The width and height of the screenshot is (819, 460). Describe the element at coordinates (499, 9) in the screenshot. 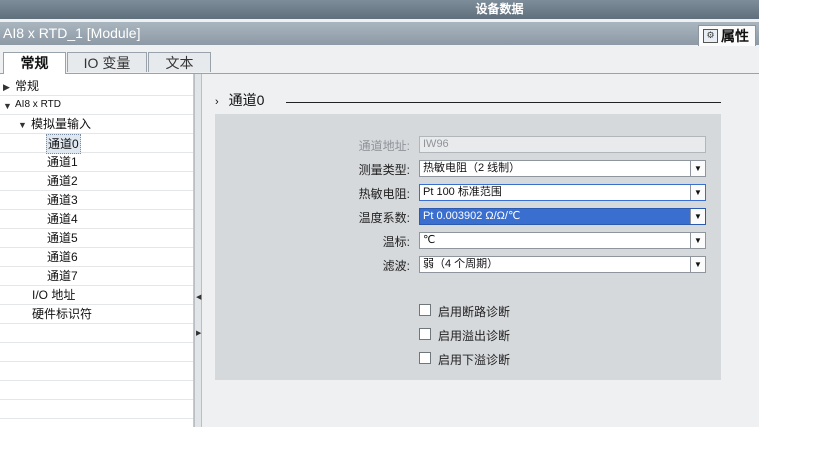

I see `window-title: 设备数据` at that location.